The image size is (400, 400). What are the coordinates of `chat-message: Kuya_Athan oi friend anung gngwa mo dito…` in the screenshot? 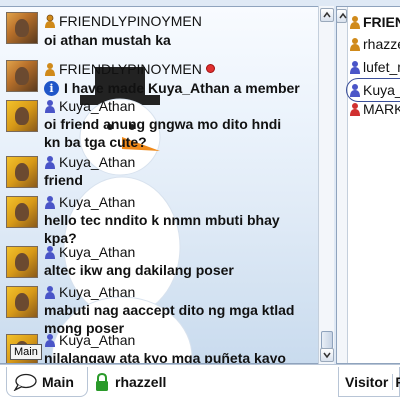 It's located at (162, 125).